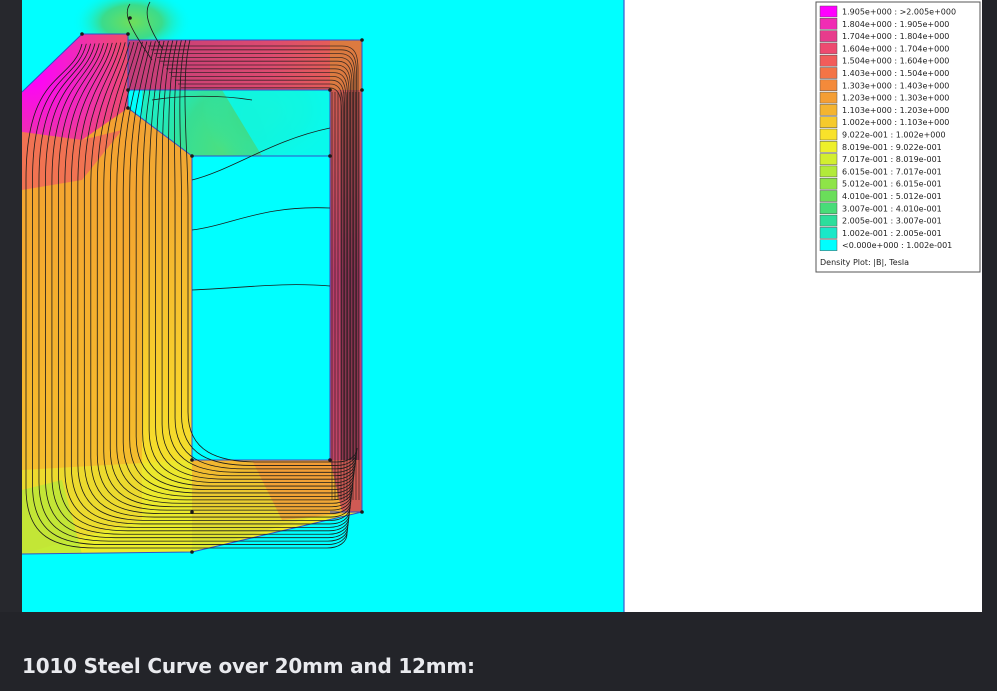  Describe the element at coordinates (892, 159) in the screenshot. I see `legend-label: 7.017e-001 : 8.019e-001` at that location.